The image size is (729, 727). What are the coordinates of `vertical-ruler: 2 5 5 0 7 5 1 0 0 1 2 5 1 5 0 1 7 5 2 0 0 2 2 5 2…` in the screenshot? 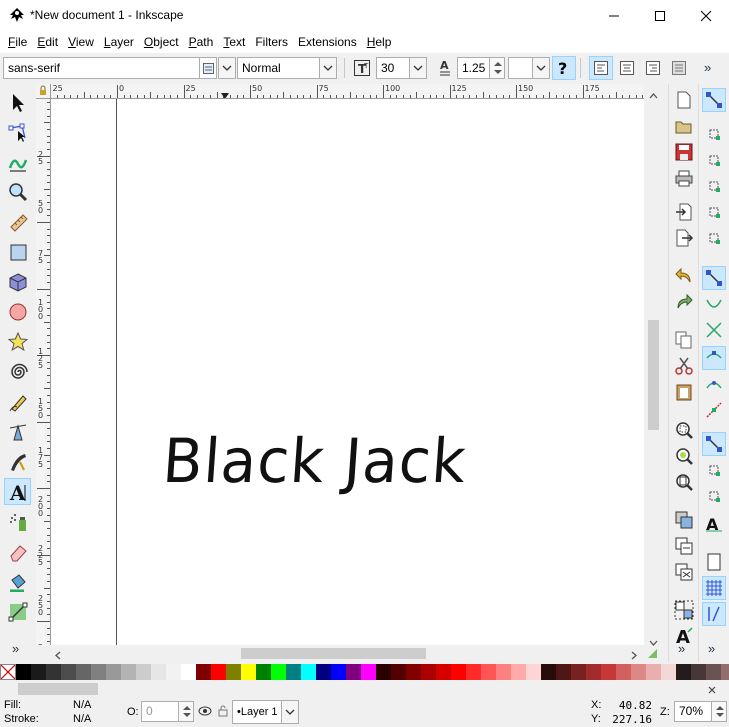 It's located at (43, 372).